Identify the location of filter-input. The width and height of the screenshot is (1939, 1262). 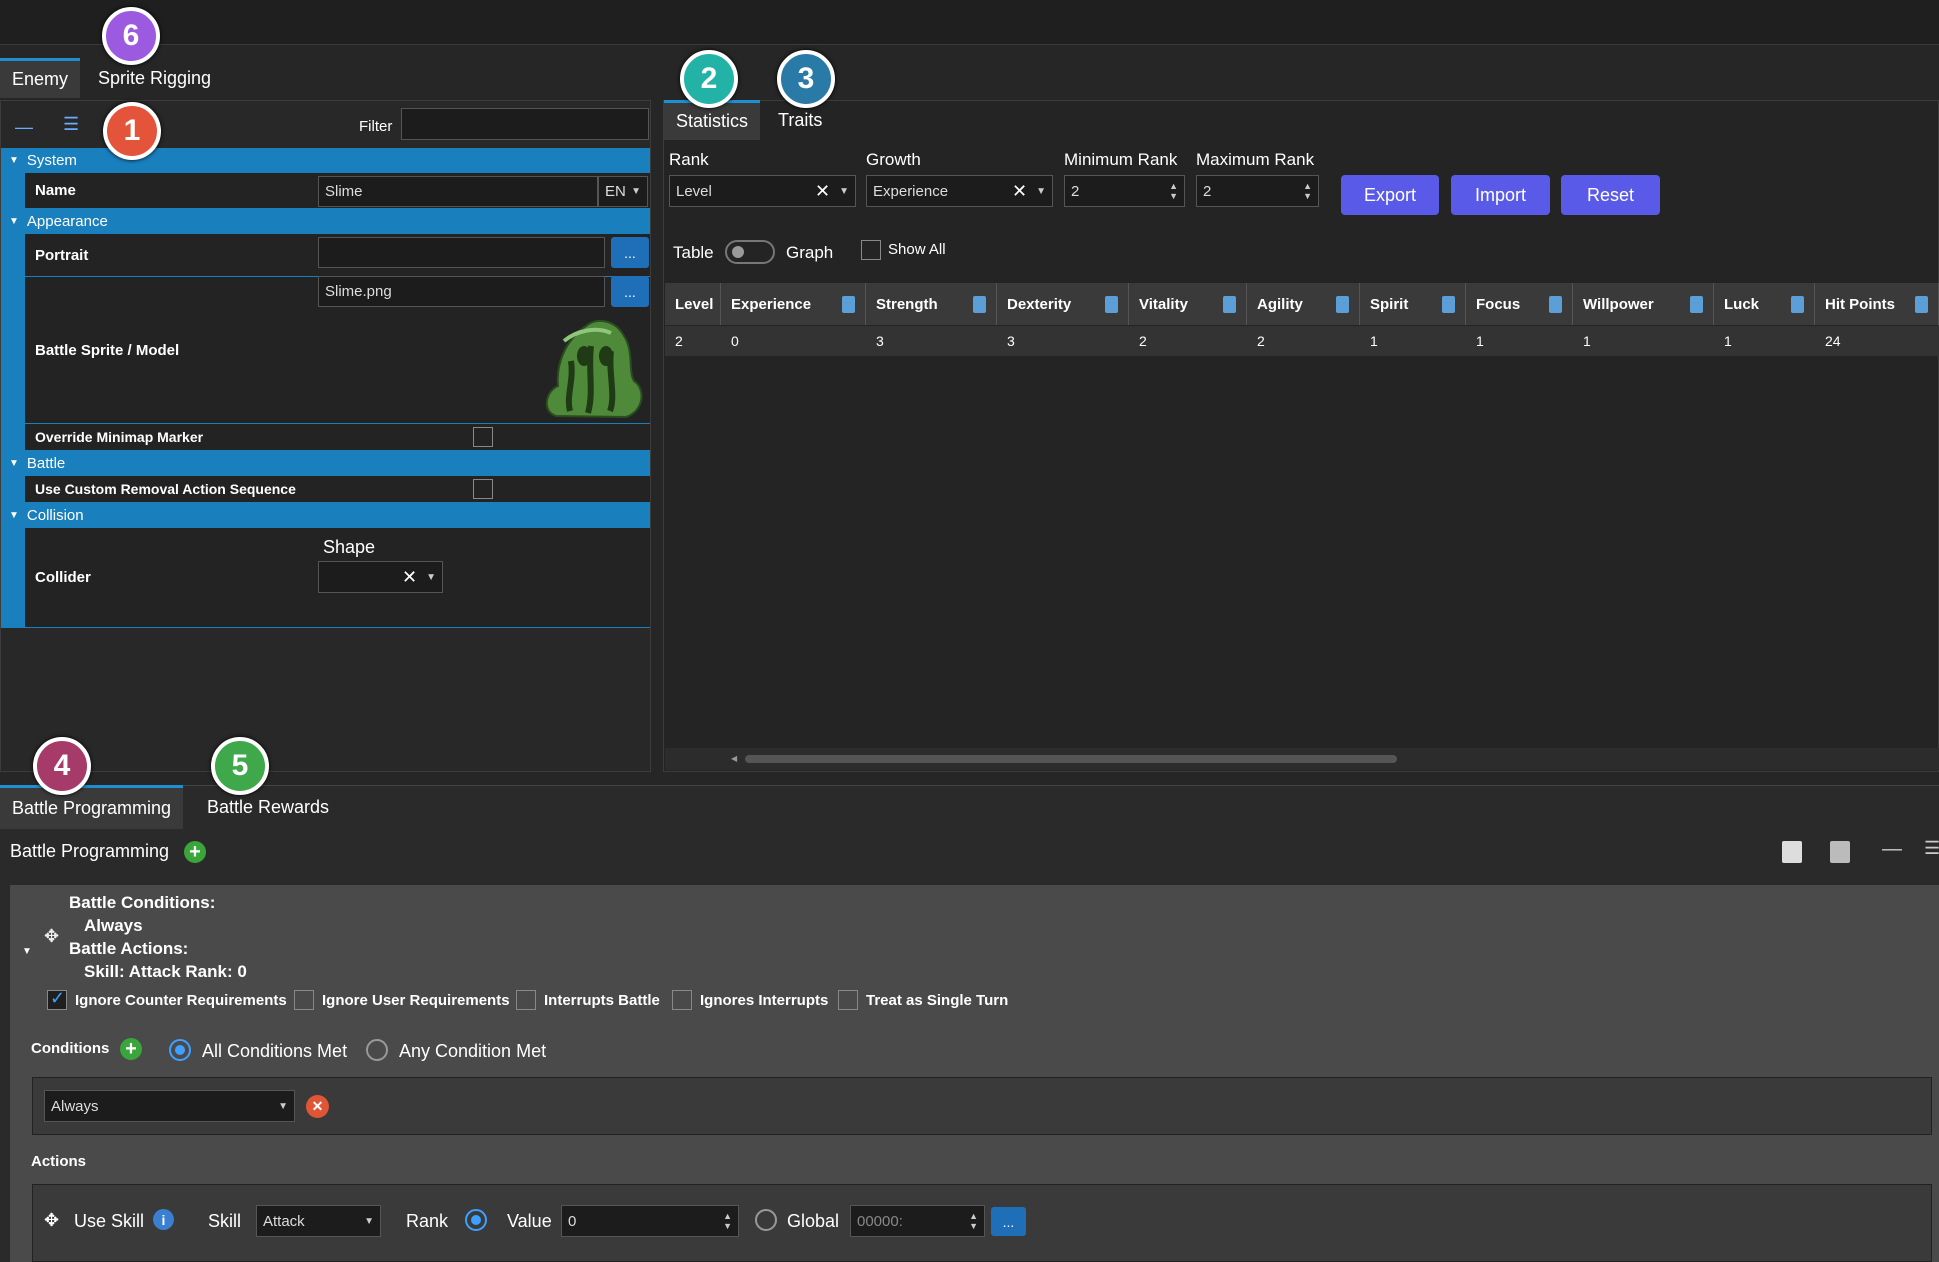
(525, 124).